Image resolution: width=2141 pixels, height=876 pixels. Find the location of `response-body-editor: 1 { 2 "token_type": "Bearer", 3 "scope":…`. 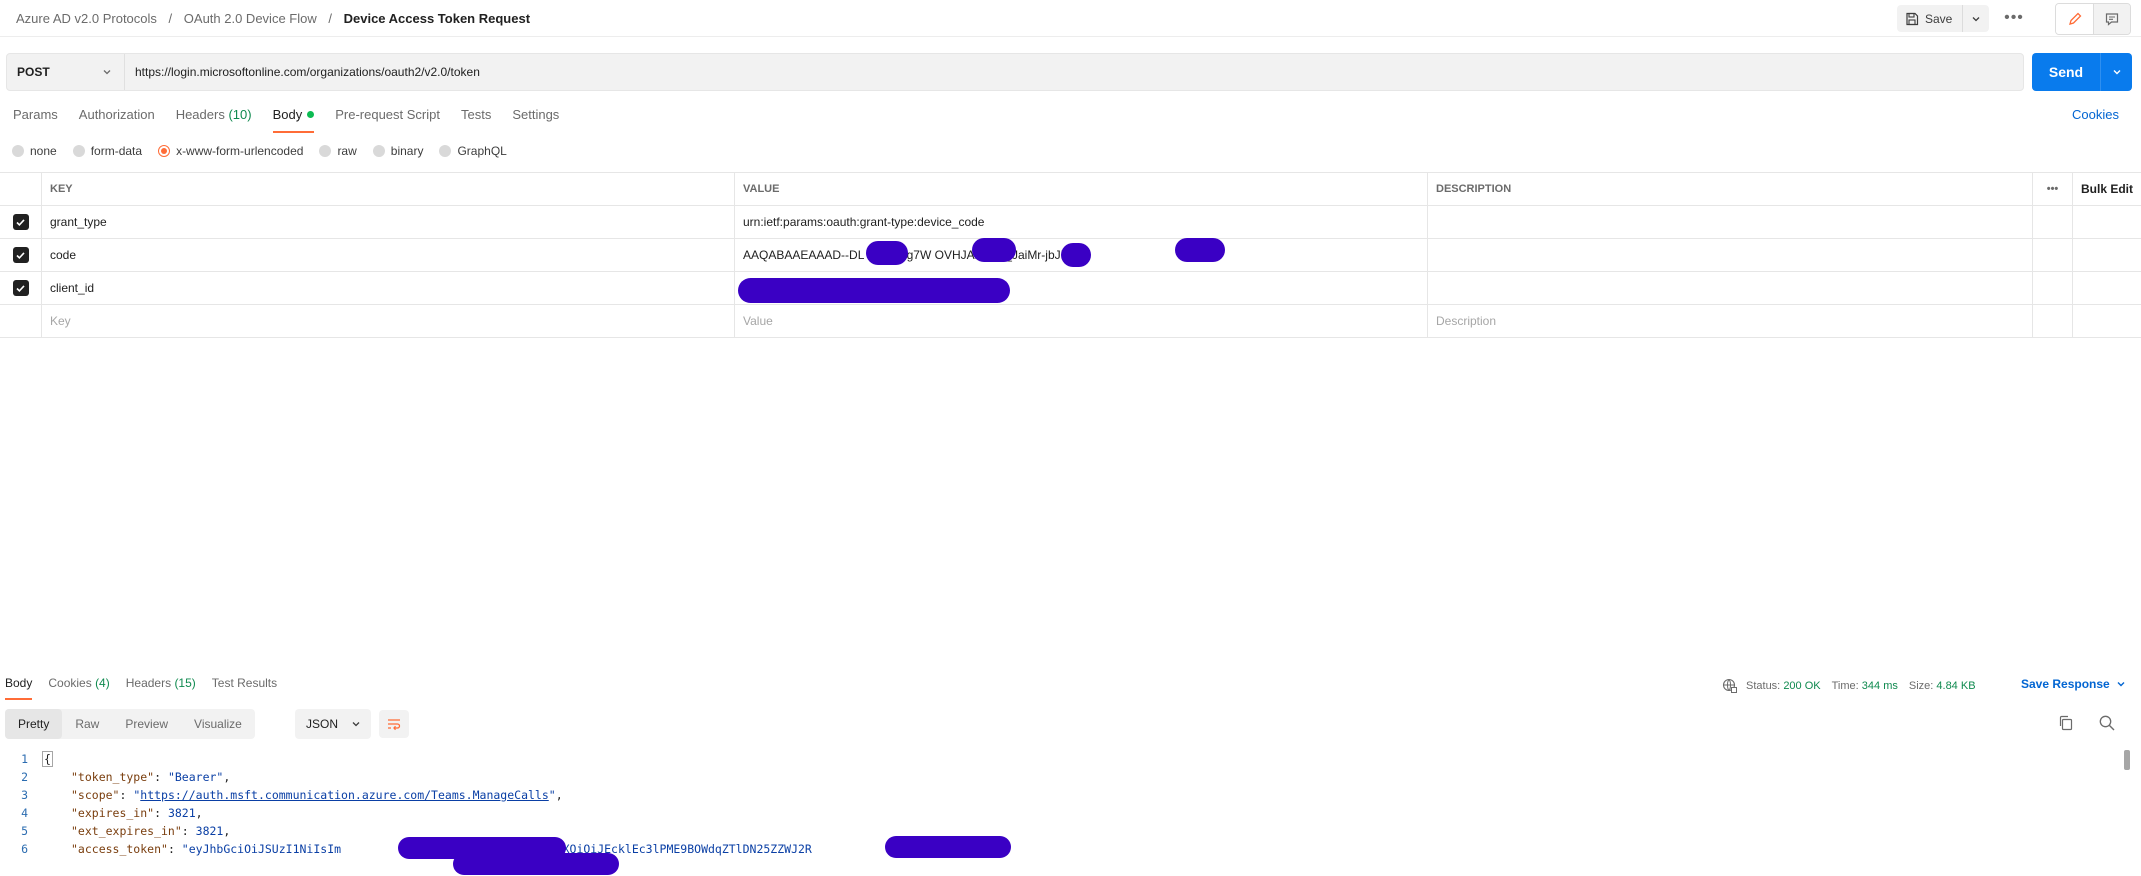

response-body-editor: 1 { 2 "token_type": "Bearer", 3 "scope":… is located at coordinates (1060, 804).